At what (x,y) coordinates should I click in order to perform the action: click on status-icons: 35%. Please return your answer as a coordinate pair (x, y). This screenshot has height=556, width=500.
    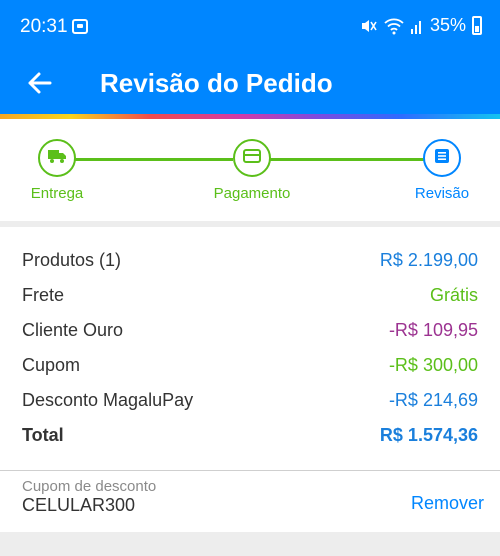
    Looking at the image, I should click on (421, 25).